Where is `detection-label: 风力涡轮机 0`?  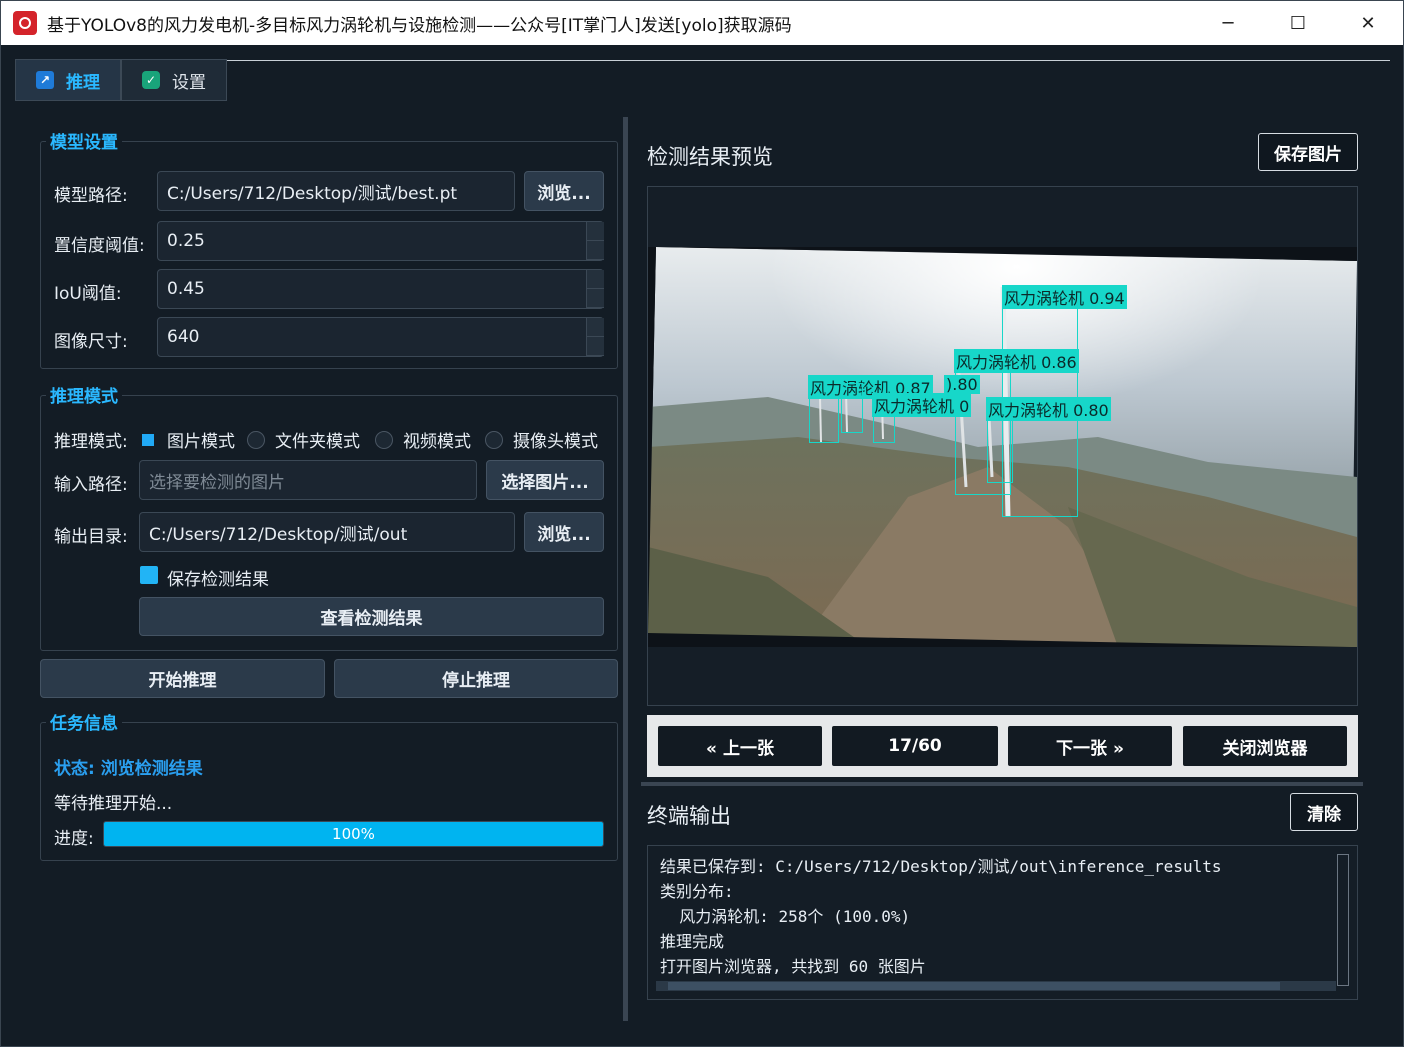
detection-label: 风力涡轮机 0 is located at coordinates (922, 405).